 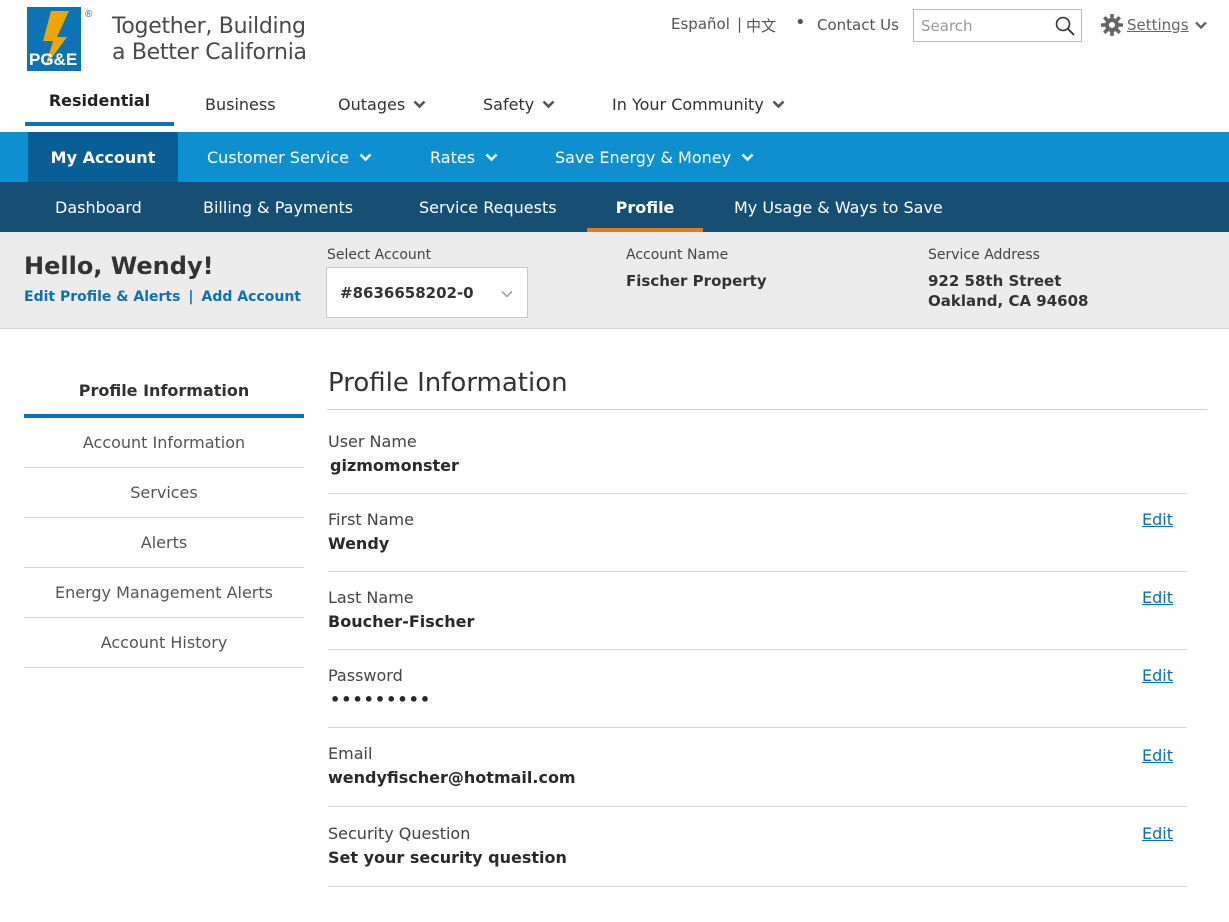 I want to click on field-value: Boucher-Fischer, so click(x=401, y=621).